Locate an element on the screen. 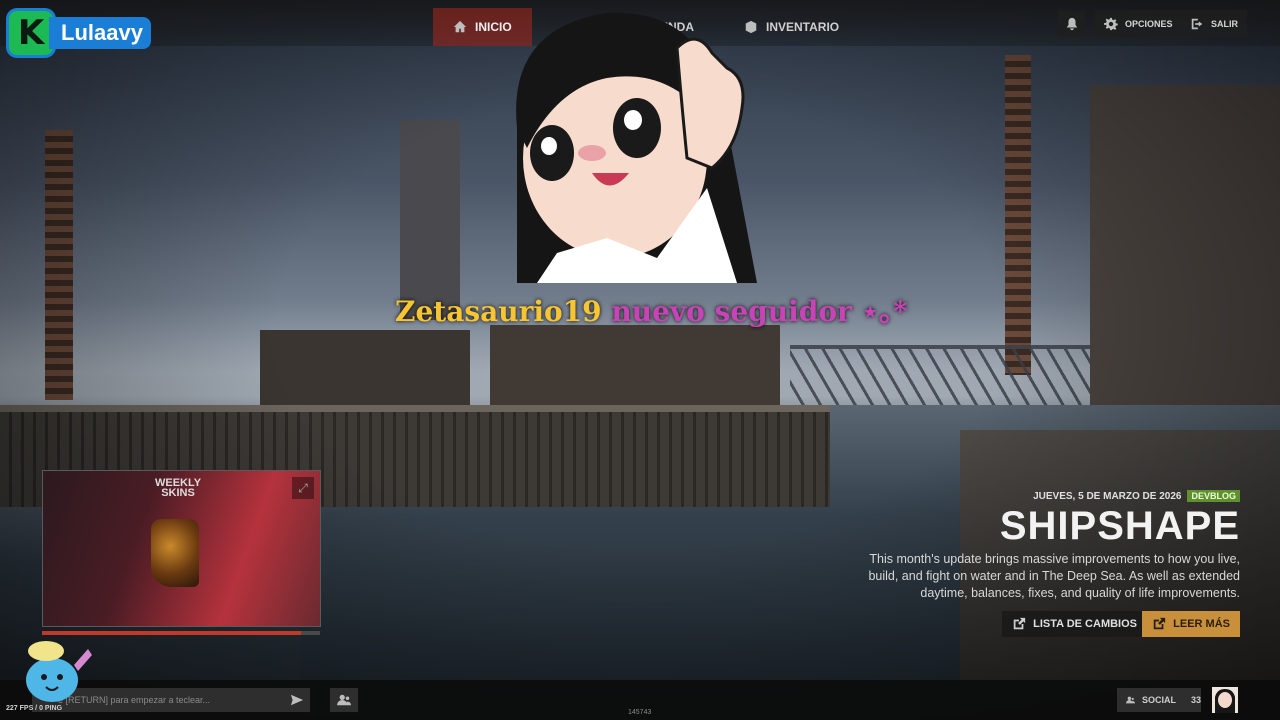 Image resolution: width=1280 pixels, height=720 pixels. avatar-image is located at coordinates (1225, 700).